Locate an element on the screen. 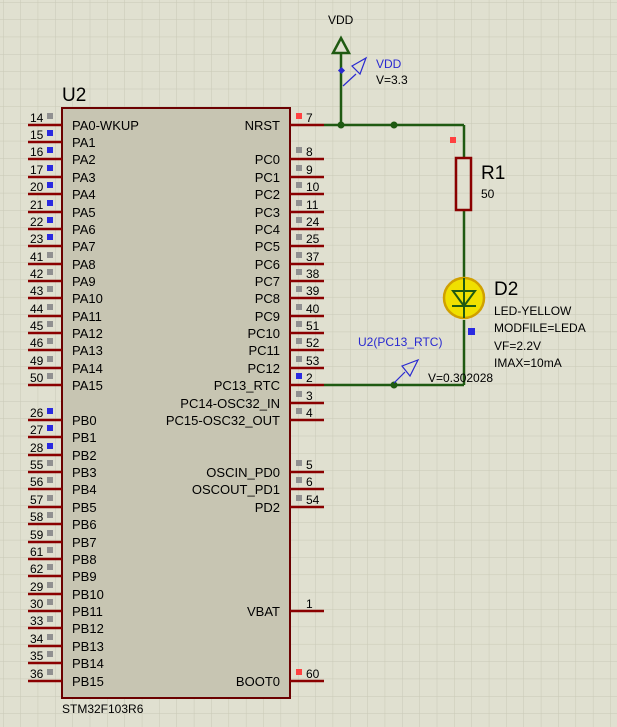  pin-number: 41 is located at coordinates (37, 257).